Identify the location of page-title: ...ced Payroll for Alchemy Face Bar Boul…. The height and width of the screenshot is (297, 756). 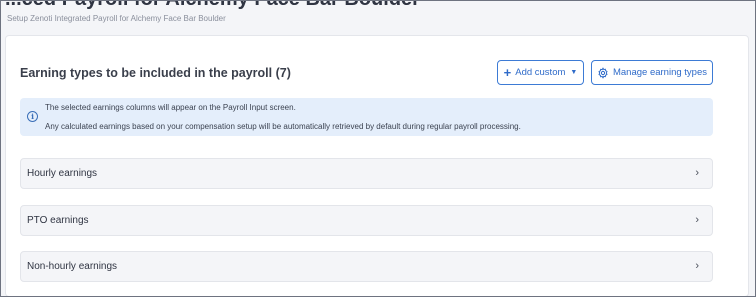
(212, 6).